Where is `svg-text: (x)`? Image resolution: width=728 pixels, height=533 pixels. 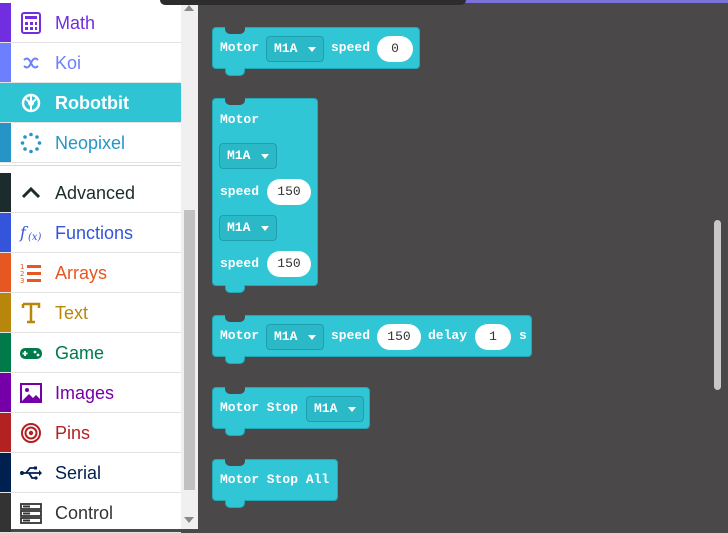
svg-text: (x) is located at coordinates (35, 237).